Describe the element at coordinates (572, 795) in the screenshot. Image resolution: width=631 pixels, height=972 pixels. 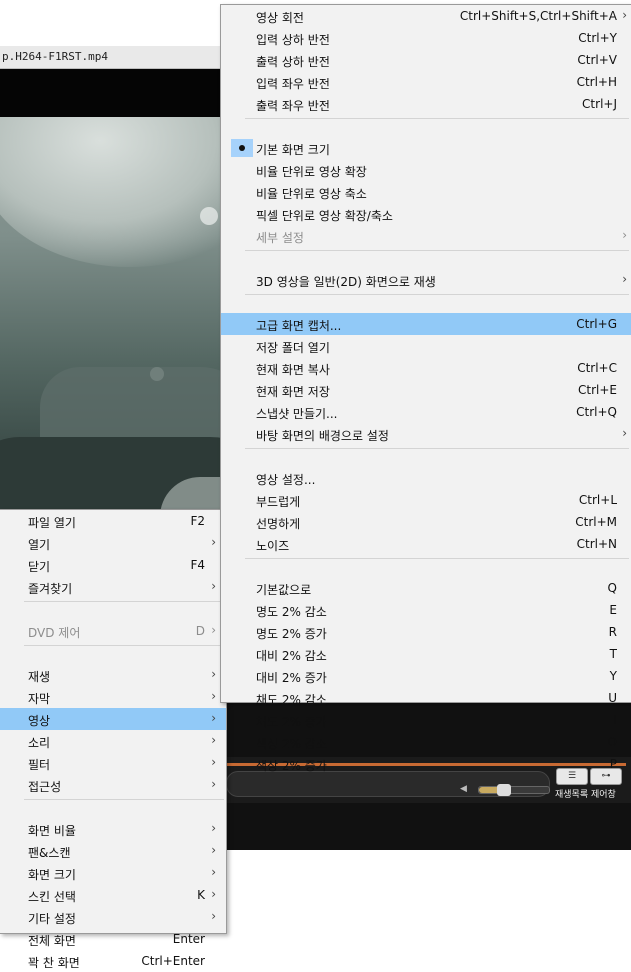
I see `playlist-label: 재생목록` at that location.